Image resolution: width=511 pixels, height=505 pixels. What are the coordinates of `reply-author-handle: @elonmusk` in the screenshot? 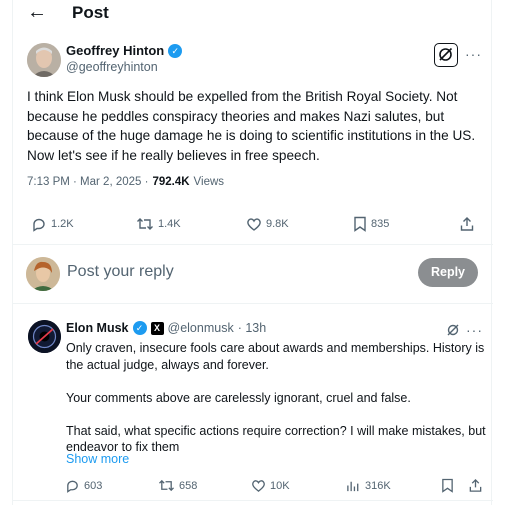 It's located at (201, 328).